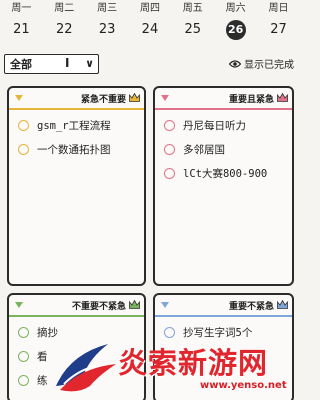 This screenshot has height=400, width=320. What do you see at coordinates (76, 98) in the screenshot?
I see `quadrant-header: 紧急不重要` at bounding box center [76, 98].